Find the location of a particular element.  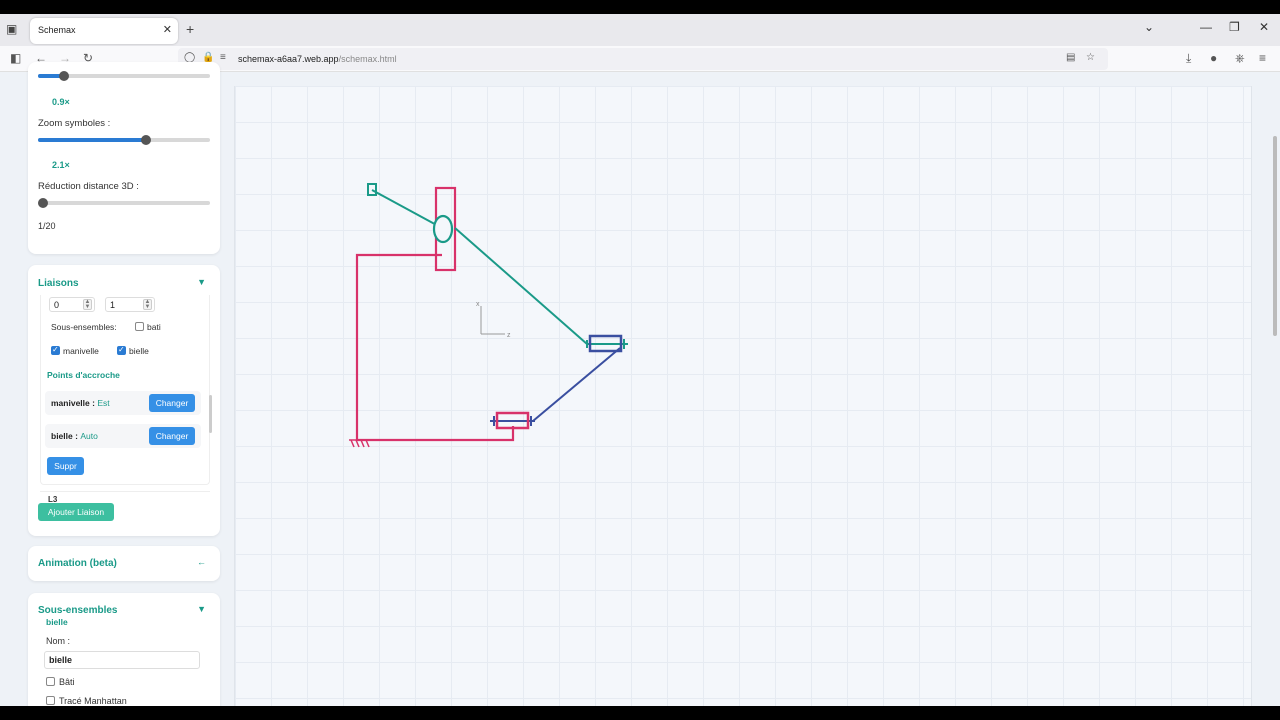

bati-checkbox is located at coordinates (139, 326).